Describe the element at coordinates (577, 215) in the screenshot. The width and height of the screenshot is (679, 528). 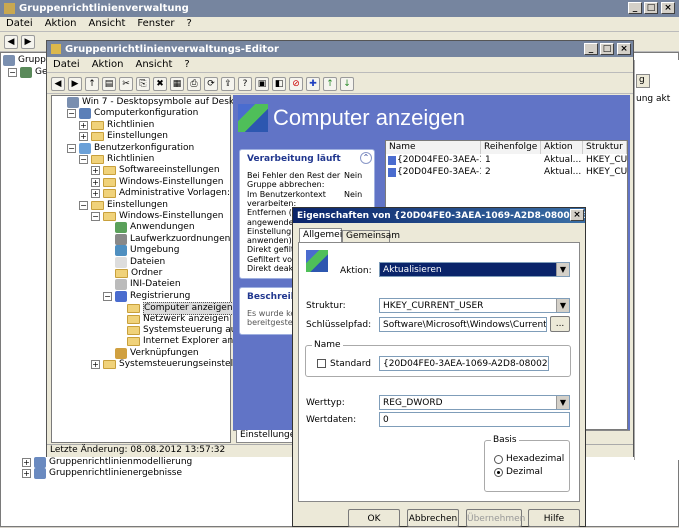
I see `dialog-close-button: ×` at that location.